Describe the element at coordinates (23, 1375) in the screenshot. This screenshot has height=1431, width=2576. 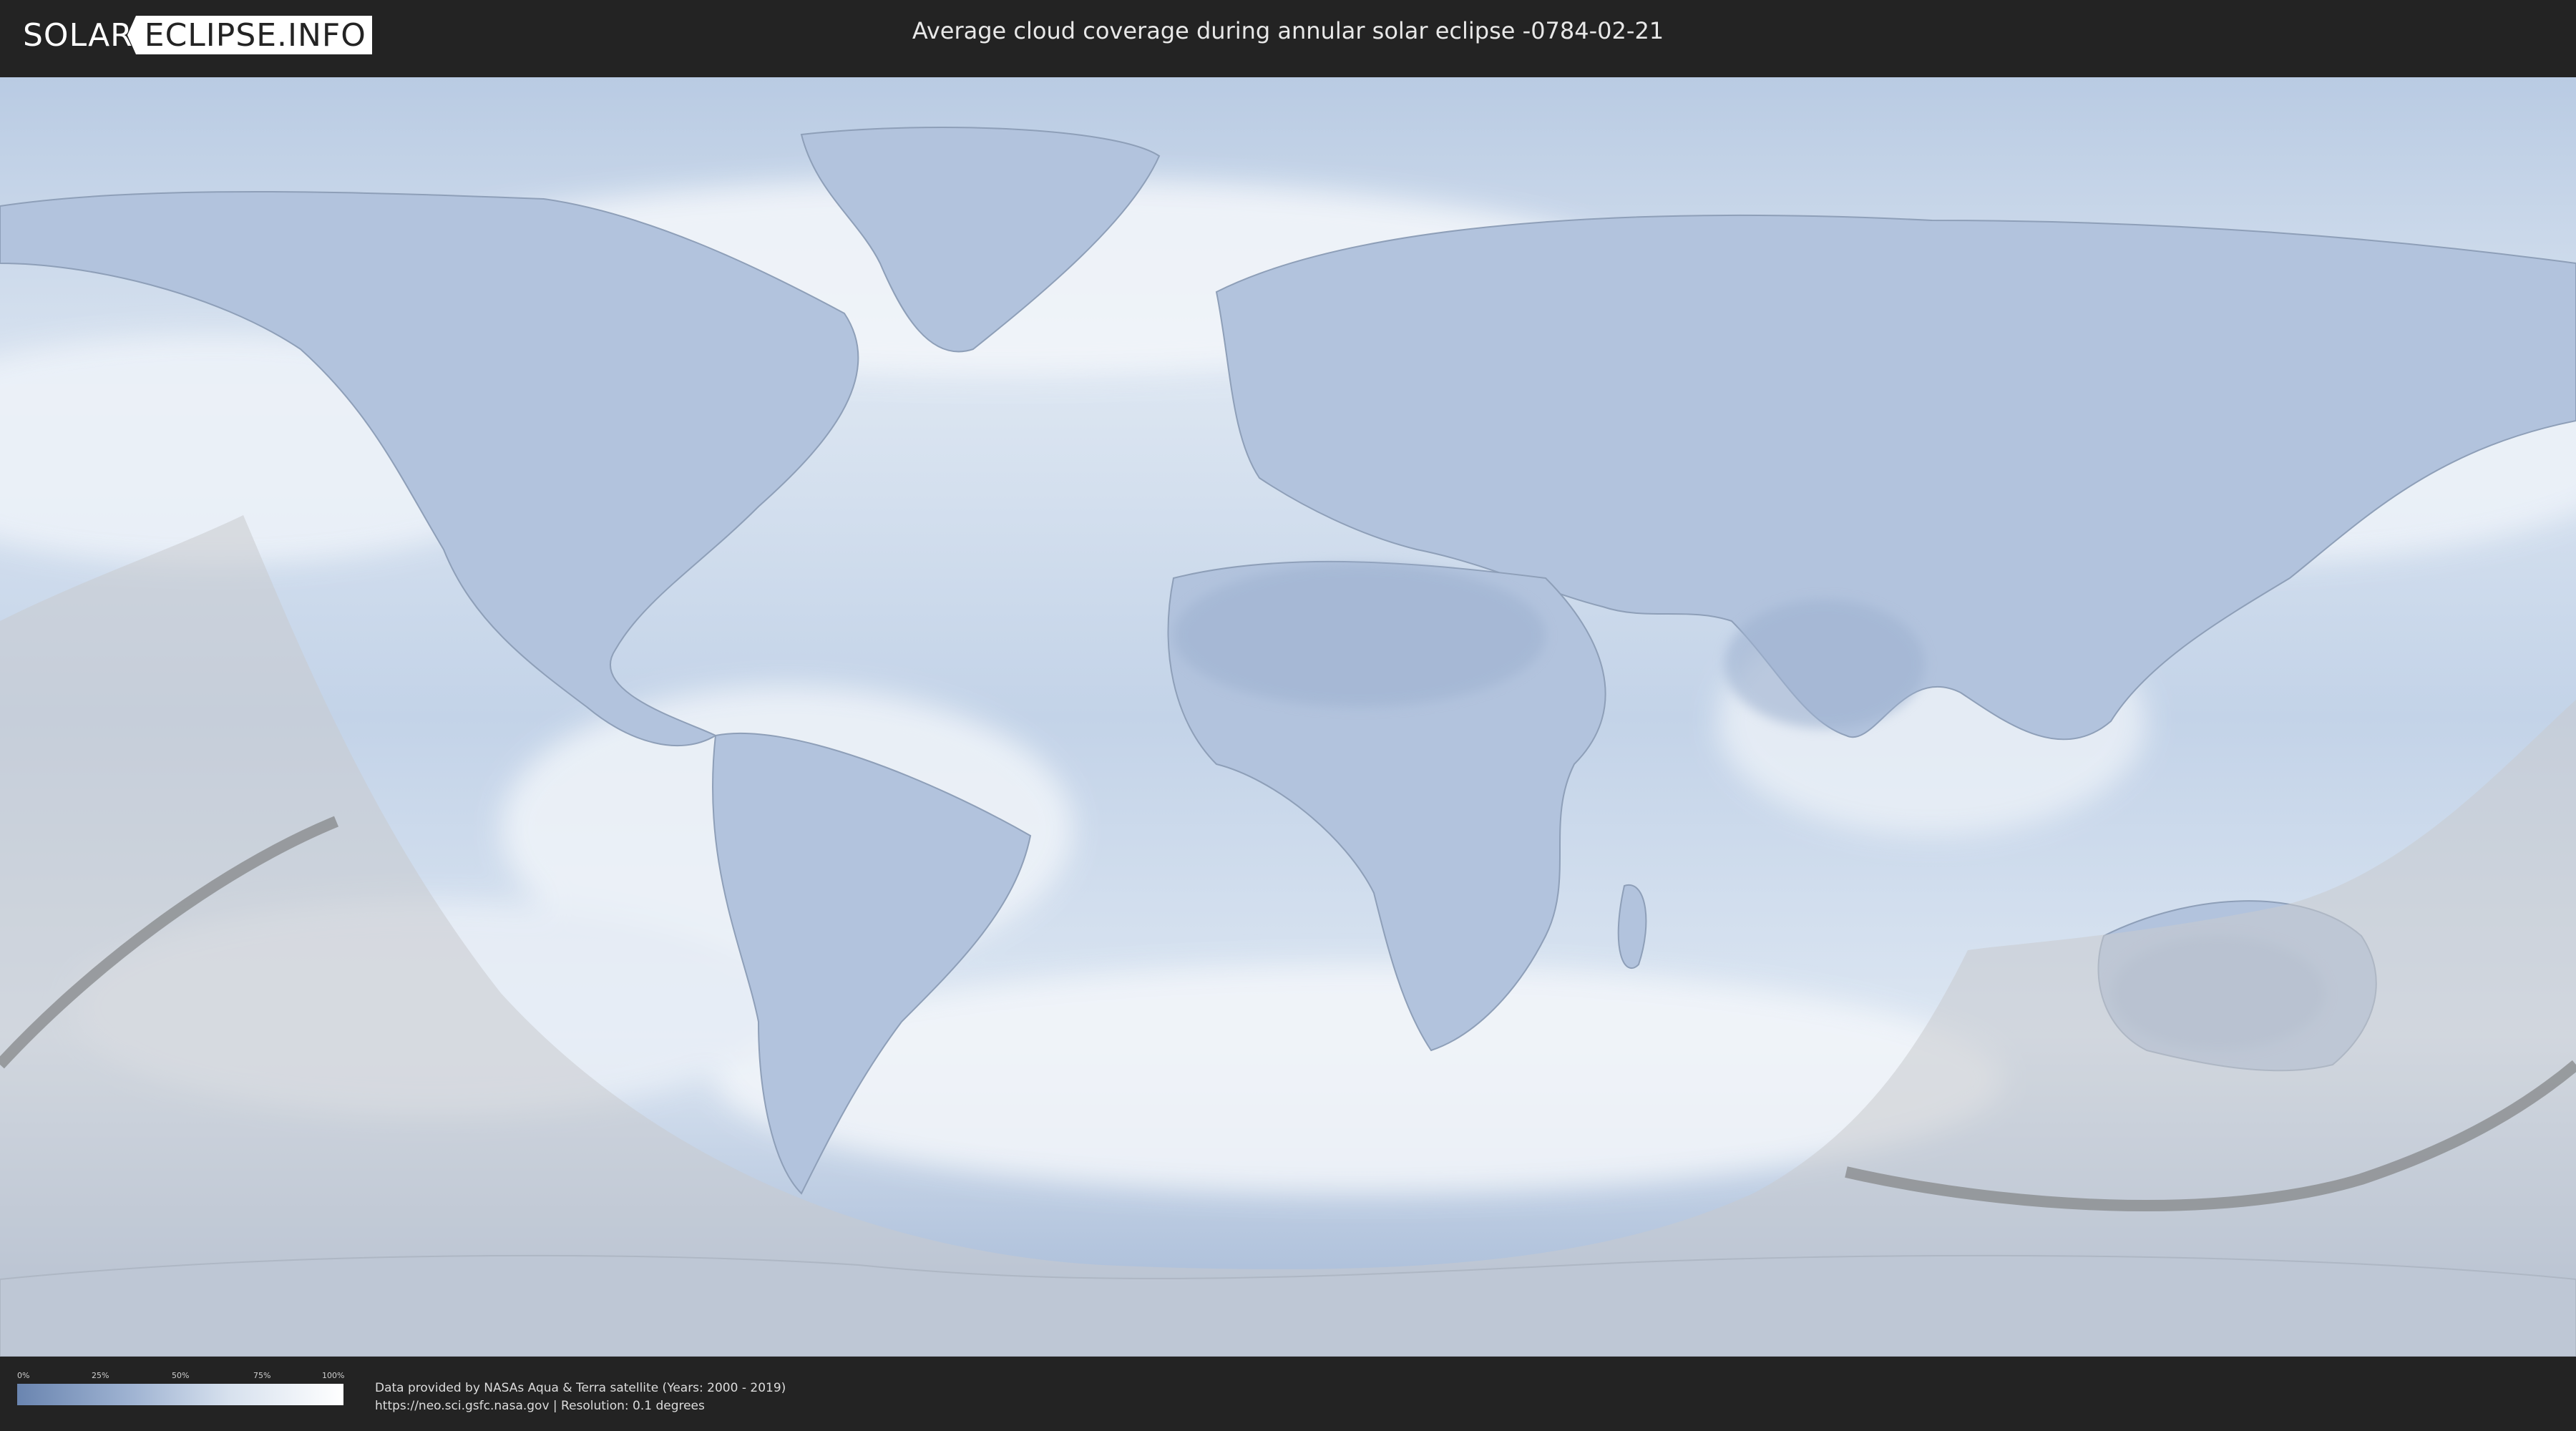
I see `legend-tick: 0%` at that location.